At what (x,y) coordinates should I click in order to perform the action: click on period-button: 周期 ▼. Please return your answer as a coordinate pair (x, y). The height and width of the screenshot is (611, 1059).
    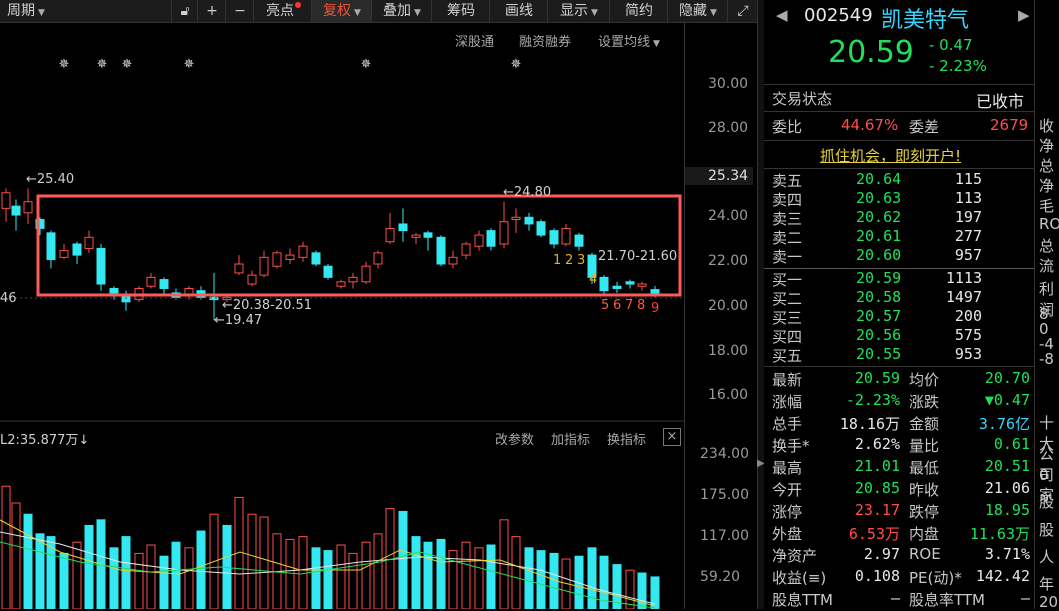
    Looking at the image, I should click on (26, 11).